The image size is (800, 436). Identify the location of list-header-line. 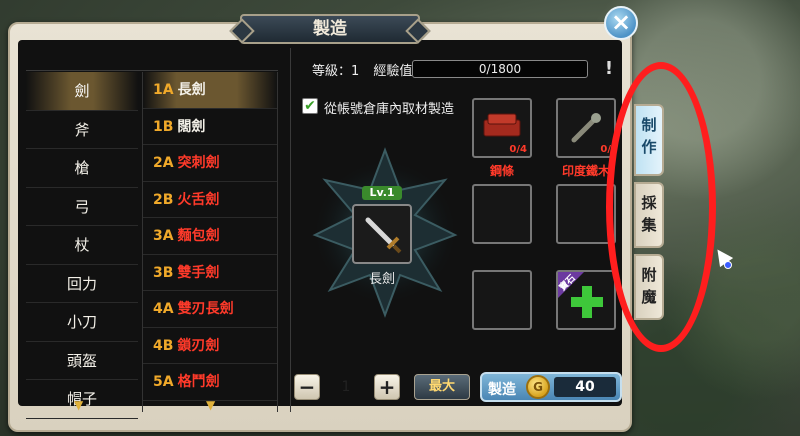
(152, 70).